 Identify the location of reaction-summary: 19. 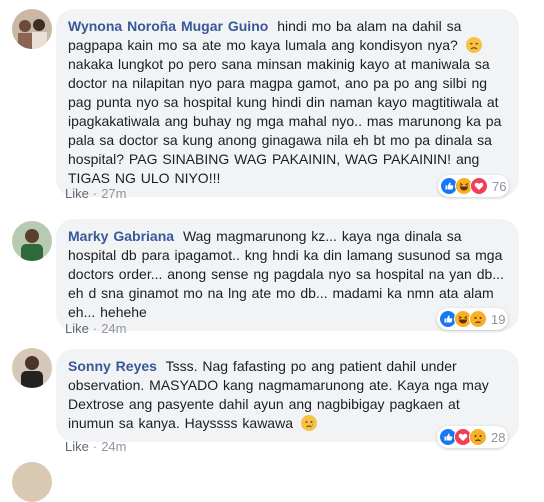
(472, 319).